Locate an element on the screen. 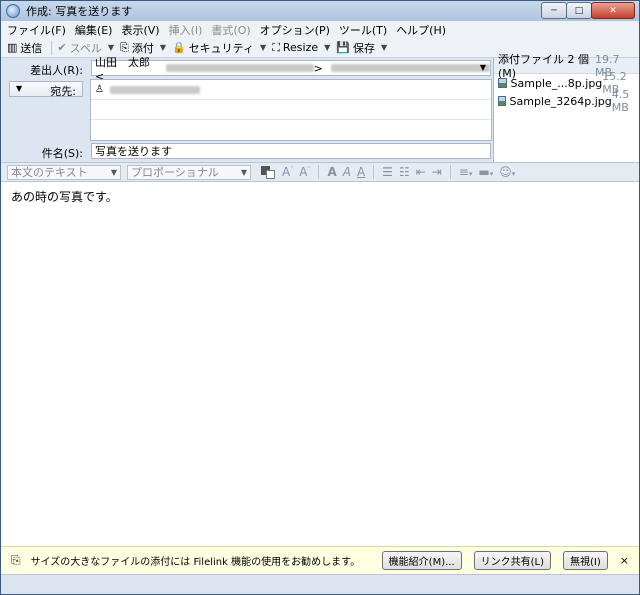 The width and height of the screenshot is (640, 595). attachment-size: 4.5 MB is located at coordinates (620, 101).